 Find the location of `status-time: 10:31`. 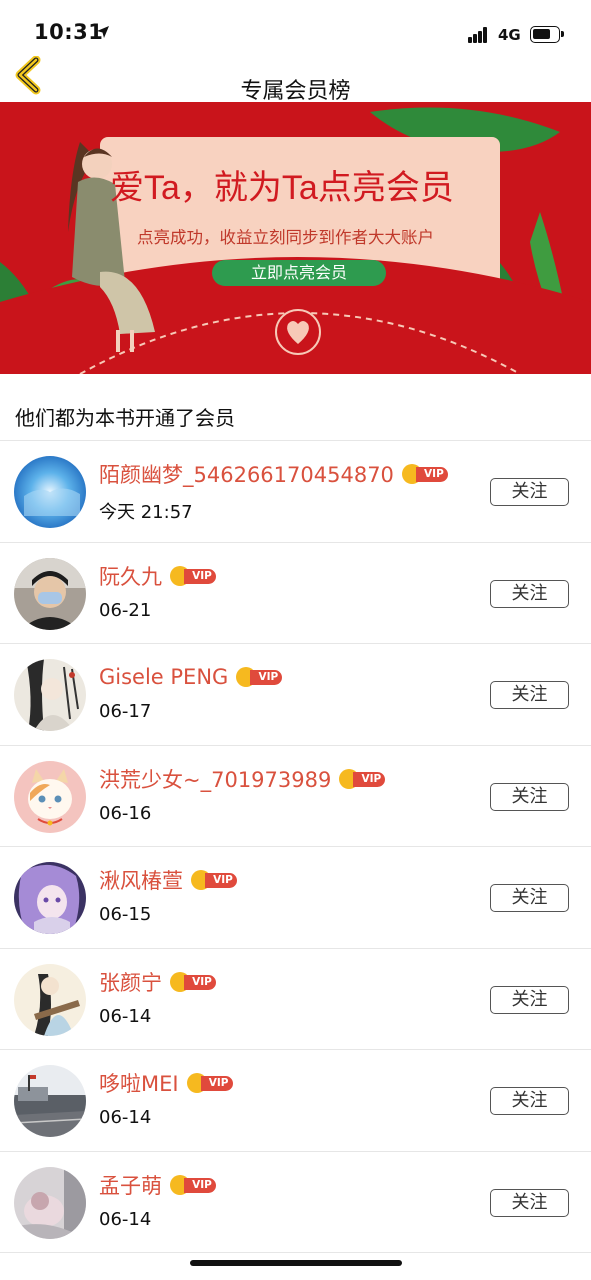

status-time: 10:31 is located at coordinates (69, 32).